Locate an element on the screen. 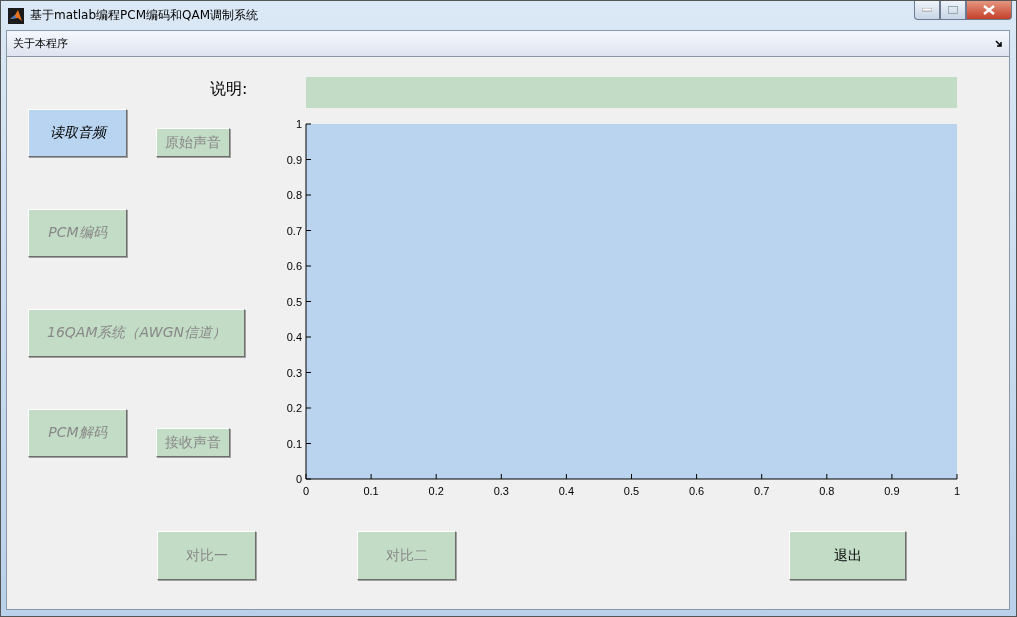  dock-arrow-icon is located at coordinates (999, 43).